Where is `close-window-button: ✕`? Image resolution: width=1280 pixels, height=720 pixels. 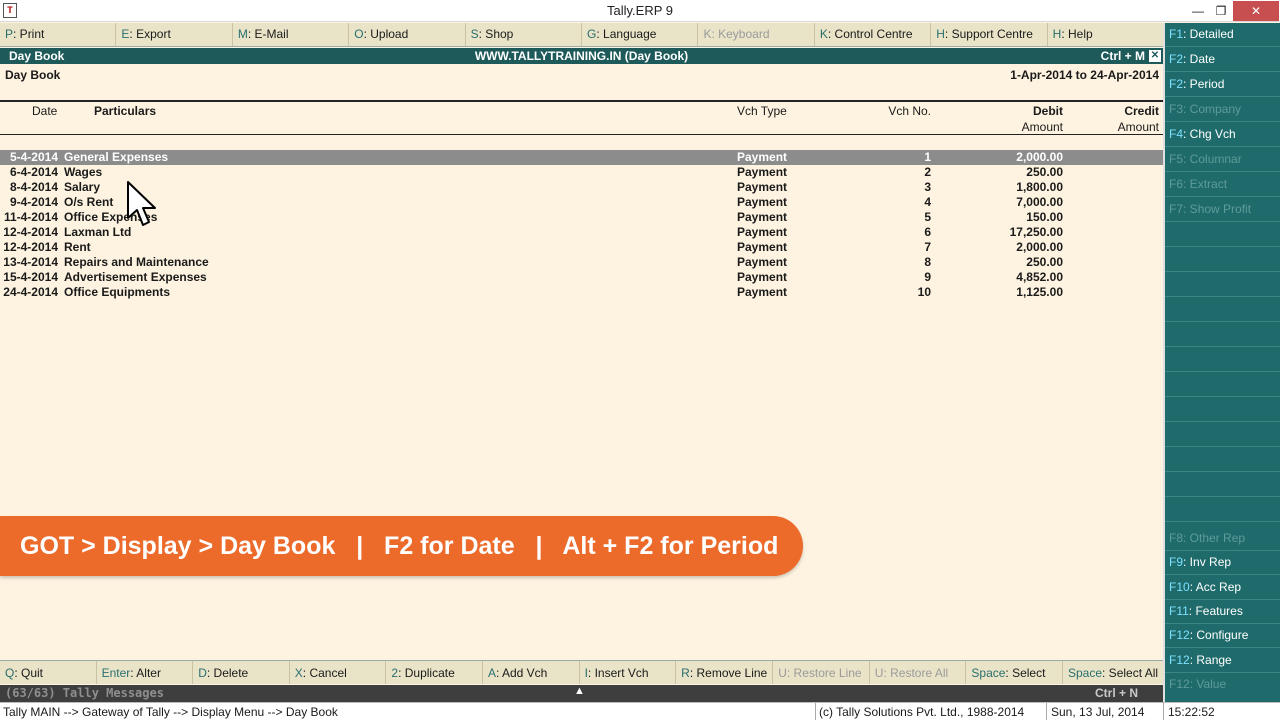
close-window-button: ✕ is located at coordinates (1256, 11).